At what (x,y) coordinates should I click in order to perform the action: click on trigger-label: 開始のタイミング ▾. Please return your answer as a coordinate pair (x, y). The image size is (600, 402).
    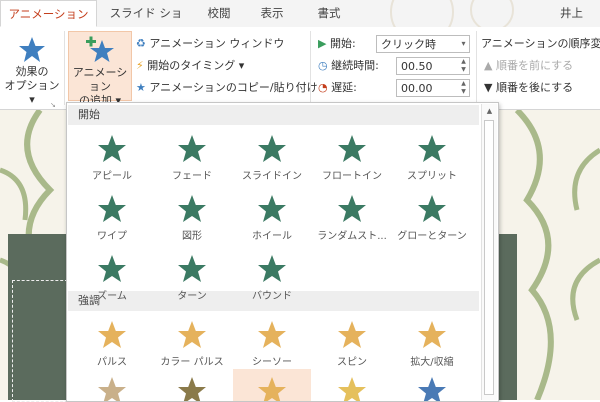
    Looking at the image, I should click on (196, 65).